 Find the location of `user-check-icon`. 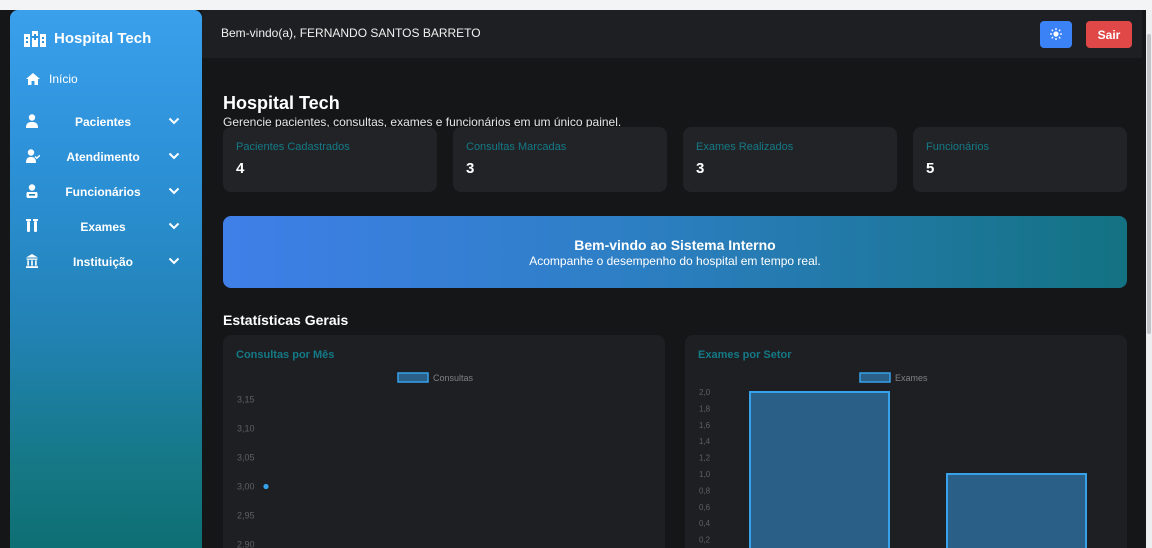

user-check-icon is located at coordinates (33, 156).